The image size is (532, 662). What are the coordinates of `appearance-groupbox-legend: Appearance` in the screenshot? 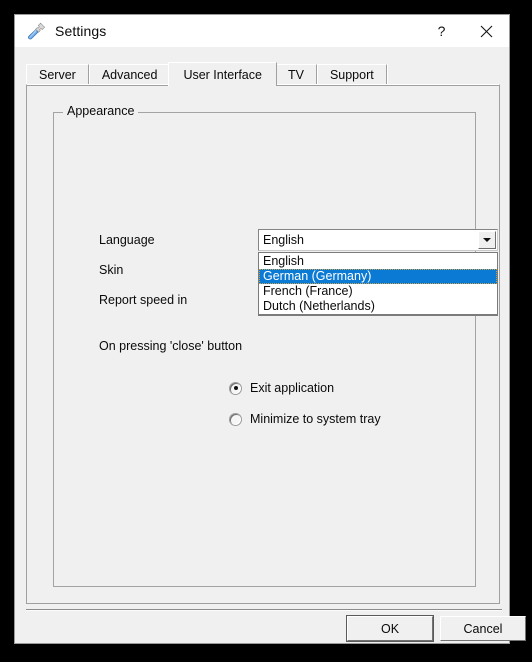 It's located at (101, 111).